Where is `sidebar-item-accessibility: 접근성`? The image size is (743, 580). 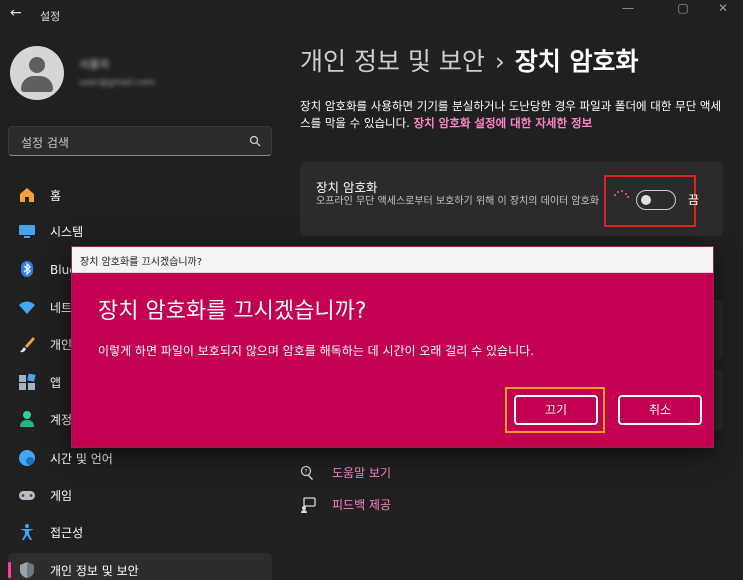
sidebar-item-accessibility: 접근성 is located at coordinates (140, 532).